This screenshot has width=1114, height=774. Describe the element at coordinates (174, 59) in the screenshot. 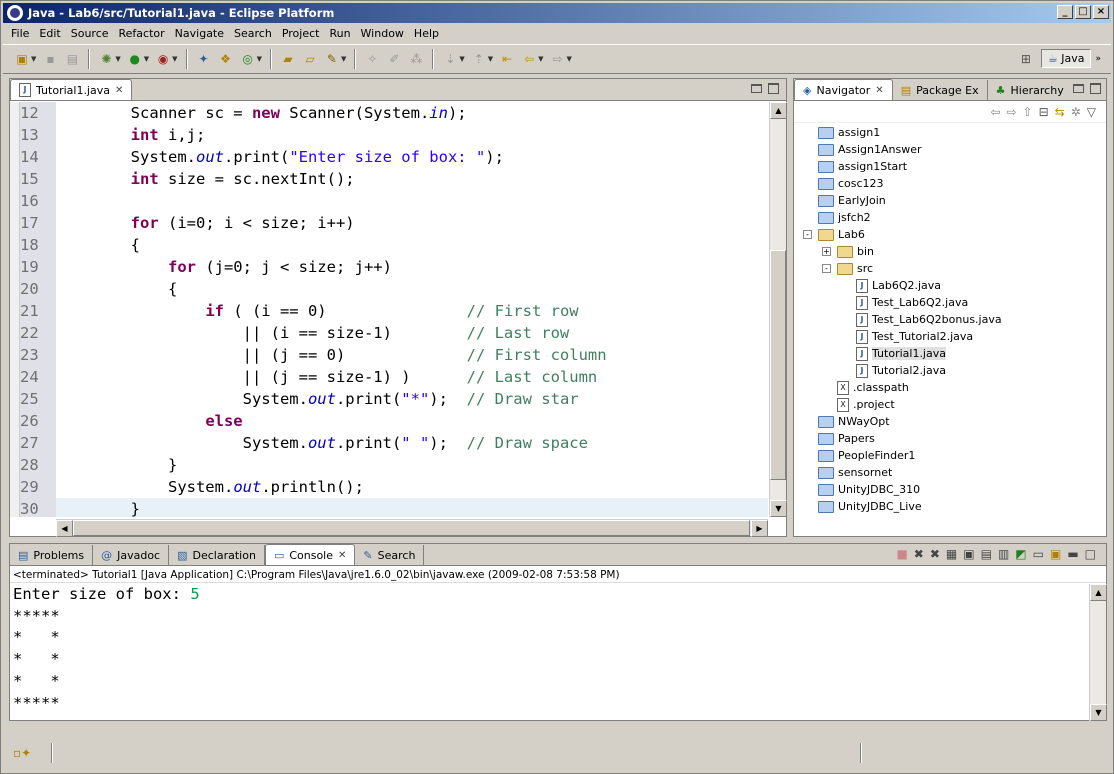

I see `external-tools-dropdown-icon: ▼` at that location.